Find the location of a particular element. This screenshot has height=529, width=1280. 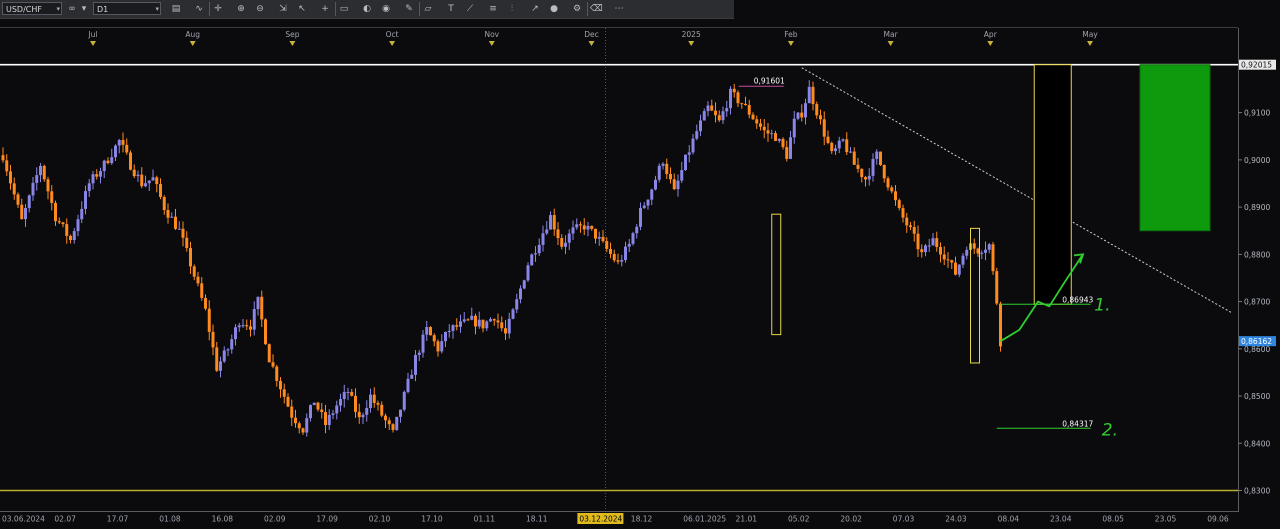

date-label: 20.02 is located at coordinates (851, 519).